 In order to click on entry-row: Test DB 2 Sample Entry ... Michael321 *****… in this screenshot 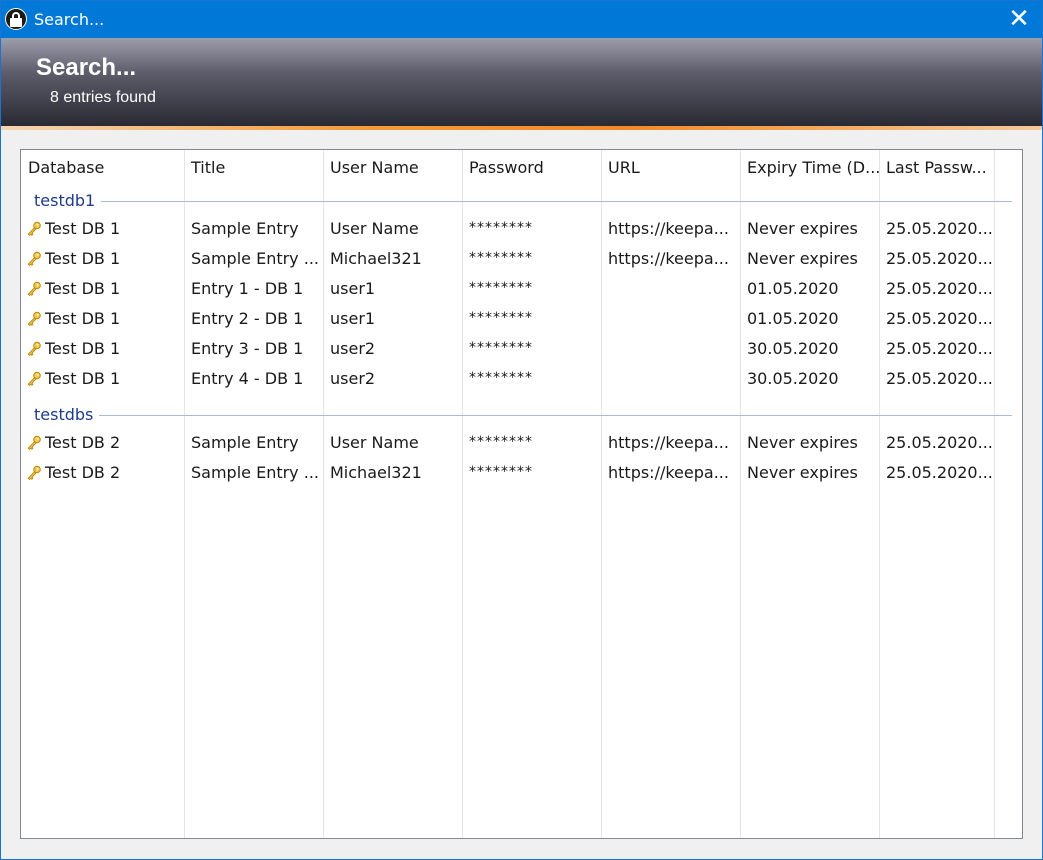, I will do `click(521, 473)`.